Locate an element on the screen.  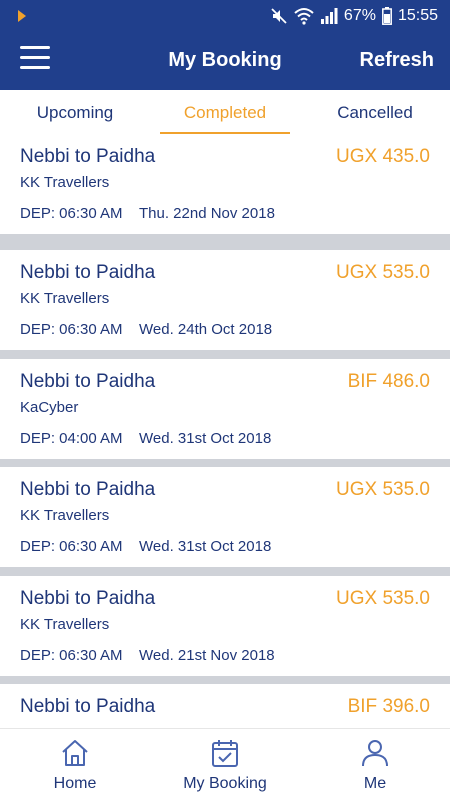
tab-cancelled: Cancelled is located at coordinates (375, 112).